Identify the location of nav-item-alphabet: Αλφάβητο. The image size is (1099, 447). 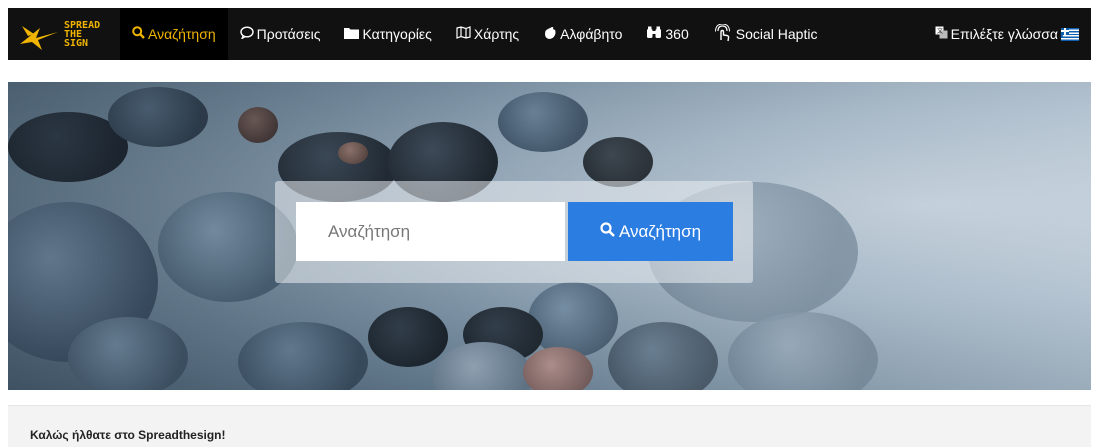
(582, 34).